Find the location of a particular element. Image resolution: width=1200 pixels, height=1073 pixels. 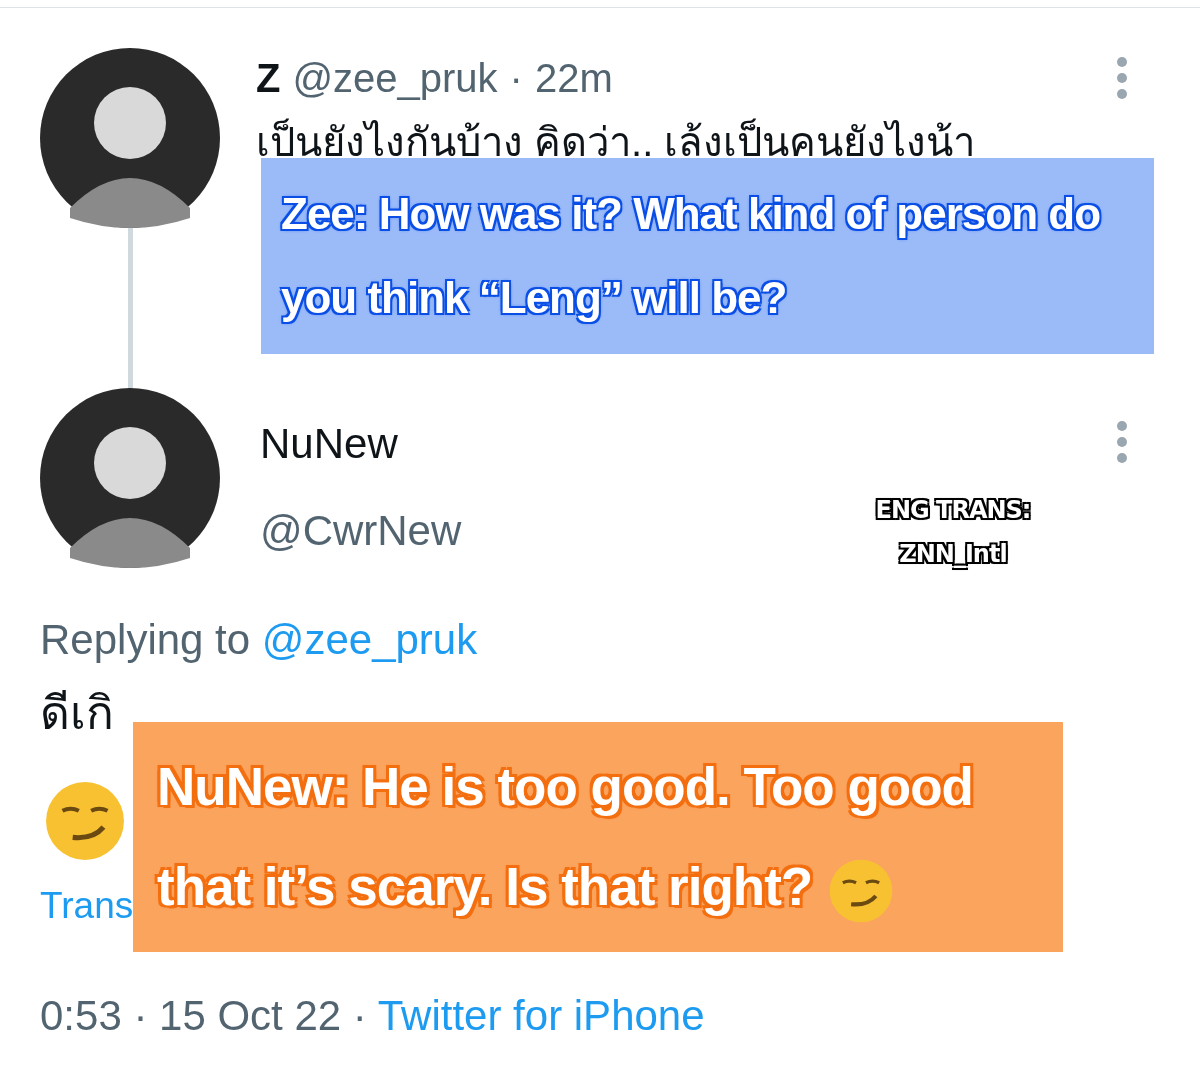

tweet-text: ดีเกิ is located at coordinates (77, 713).